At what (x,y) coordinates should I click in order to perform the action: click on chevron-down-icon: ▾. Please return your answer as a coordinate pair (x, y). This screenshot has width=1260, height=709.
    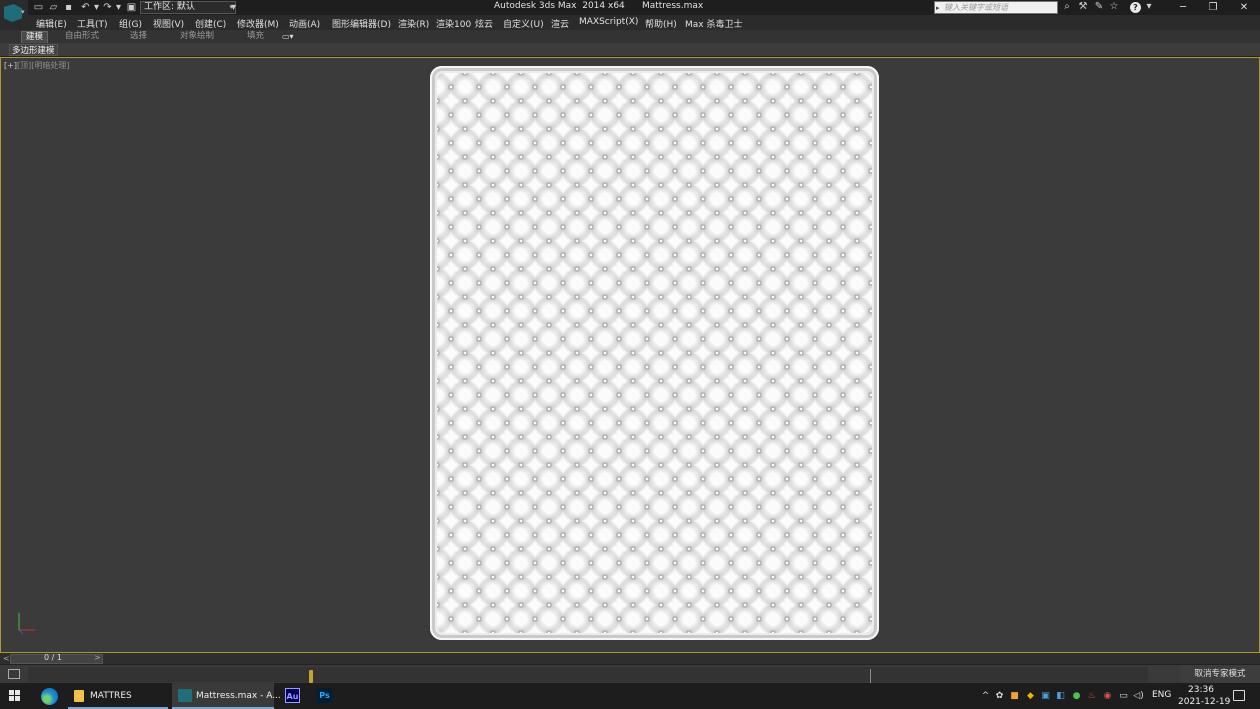
    Looking at the image, I should click on (23, 12).